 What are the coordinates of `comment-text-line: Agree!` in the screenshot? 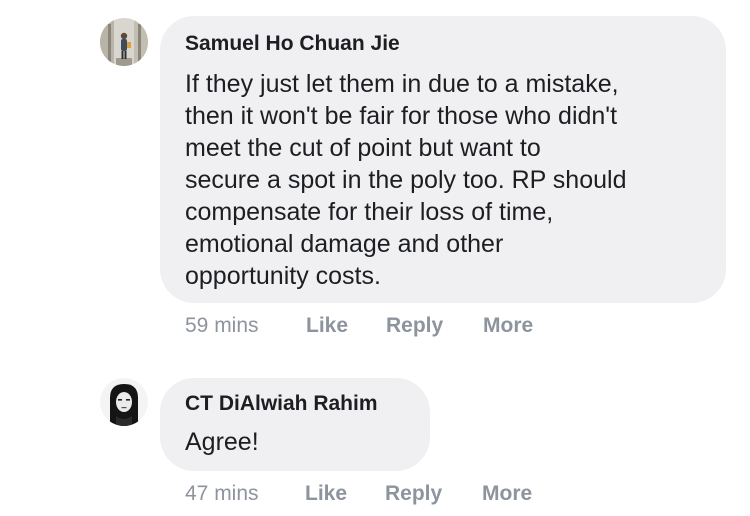 It's located at (222, 442).